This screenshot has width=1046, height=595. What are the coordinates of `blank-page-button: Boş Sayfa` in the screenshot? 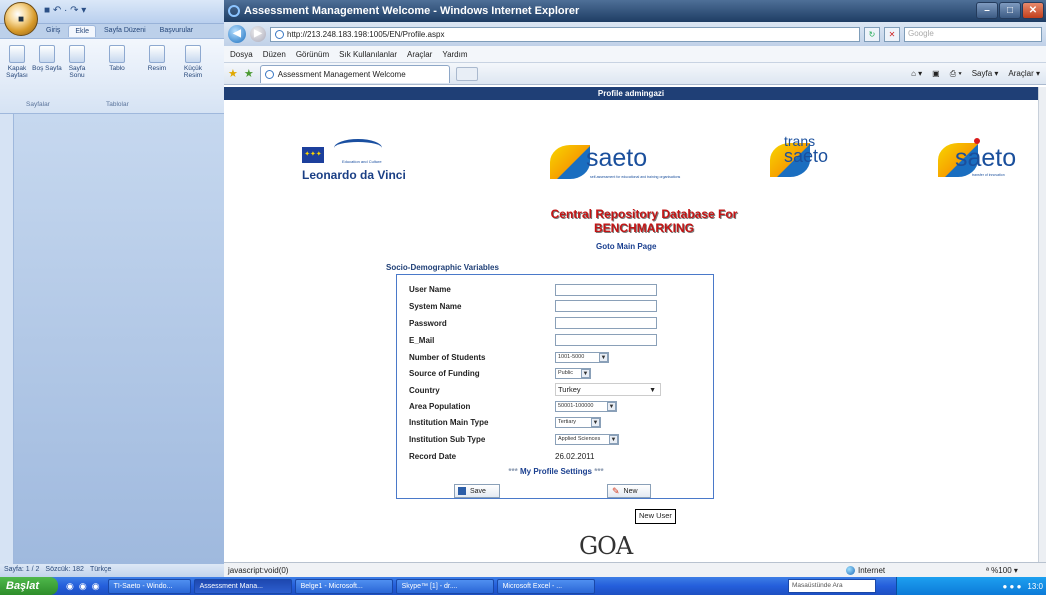 It's located at (47, 58).